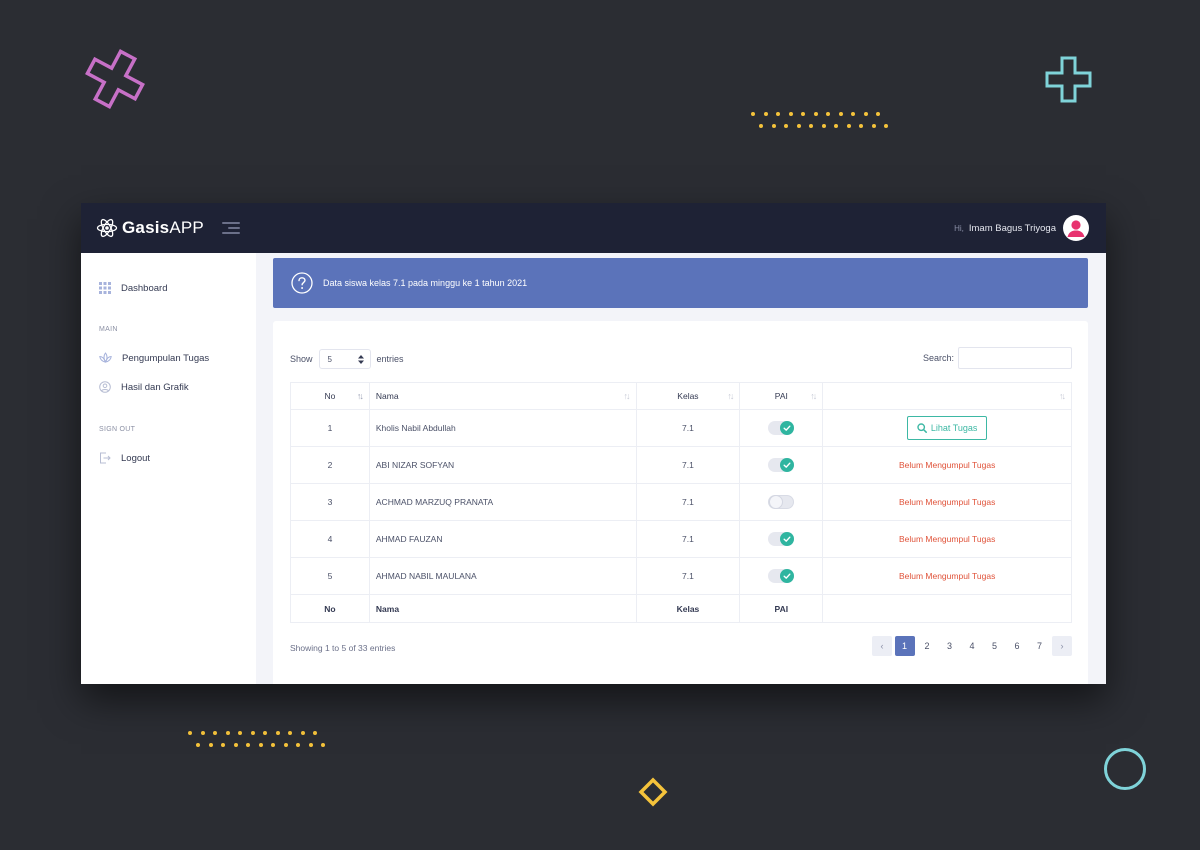 This screenshot has width=1200, height=850. Describe the element at coordinates (1068, 79) in the screenshot. I see `cyan-cross-decoration` at that location.